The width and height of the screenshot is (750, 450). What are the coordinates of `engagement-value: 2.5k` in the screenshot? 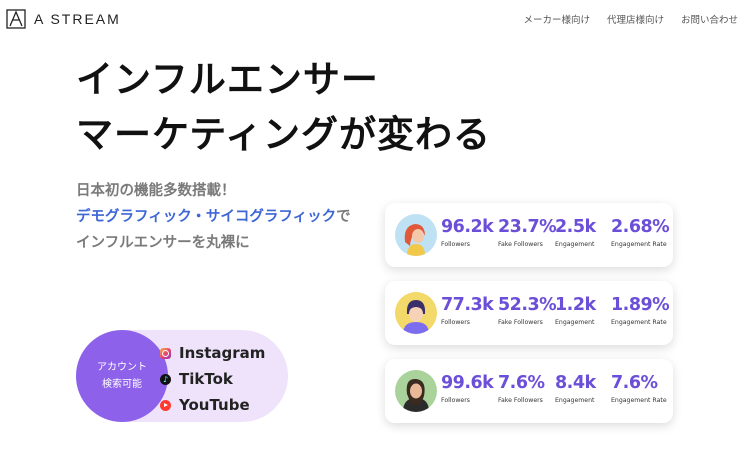 It's located at (575, 227).